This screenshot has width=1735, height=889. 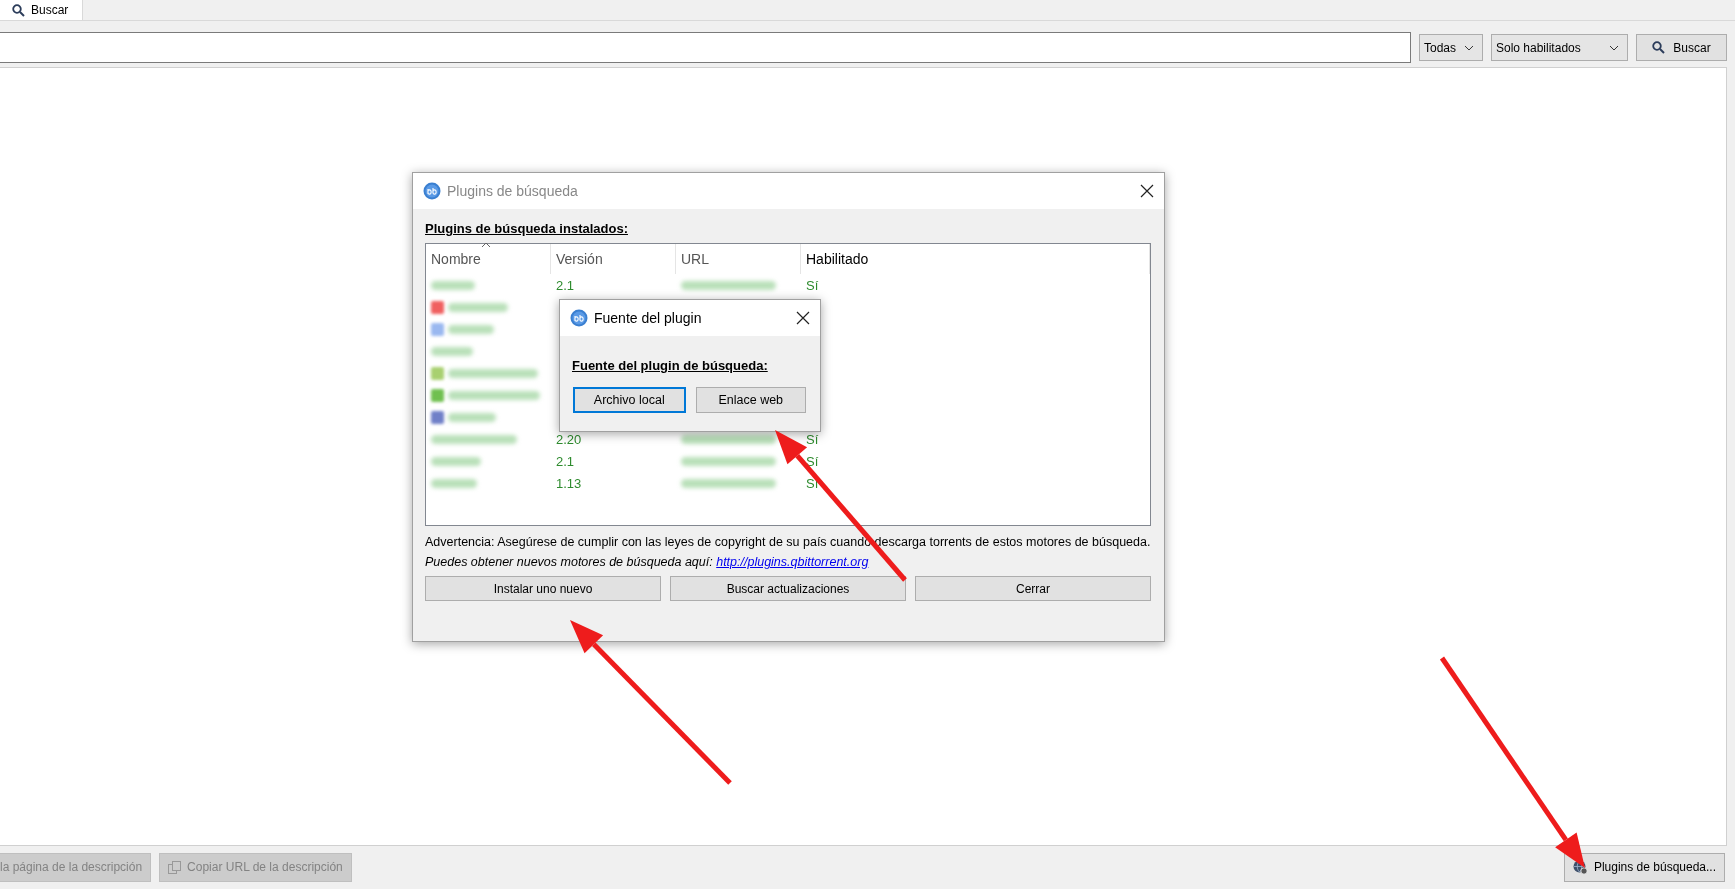 I want to click on search-tab: Buscar, so click(x=42, y=10).